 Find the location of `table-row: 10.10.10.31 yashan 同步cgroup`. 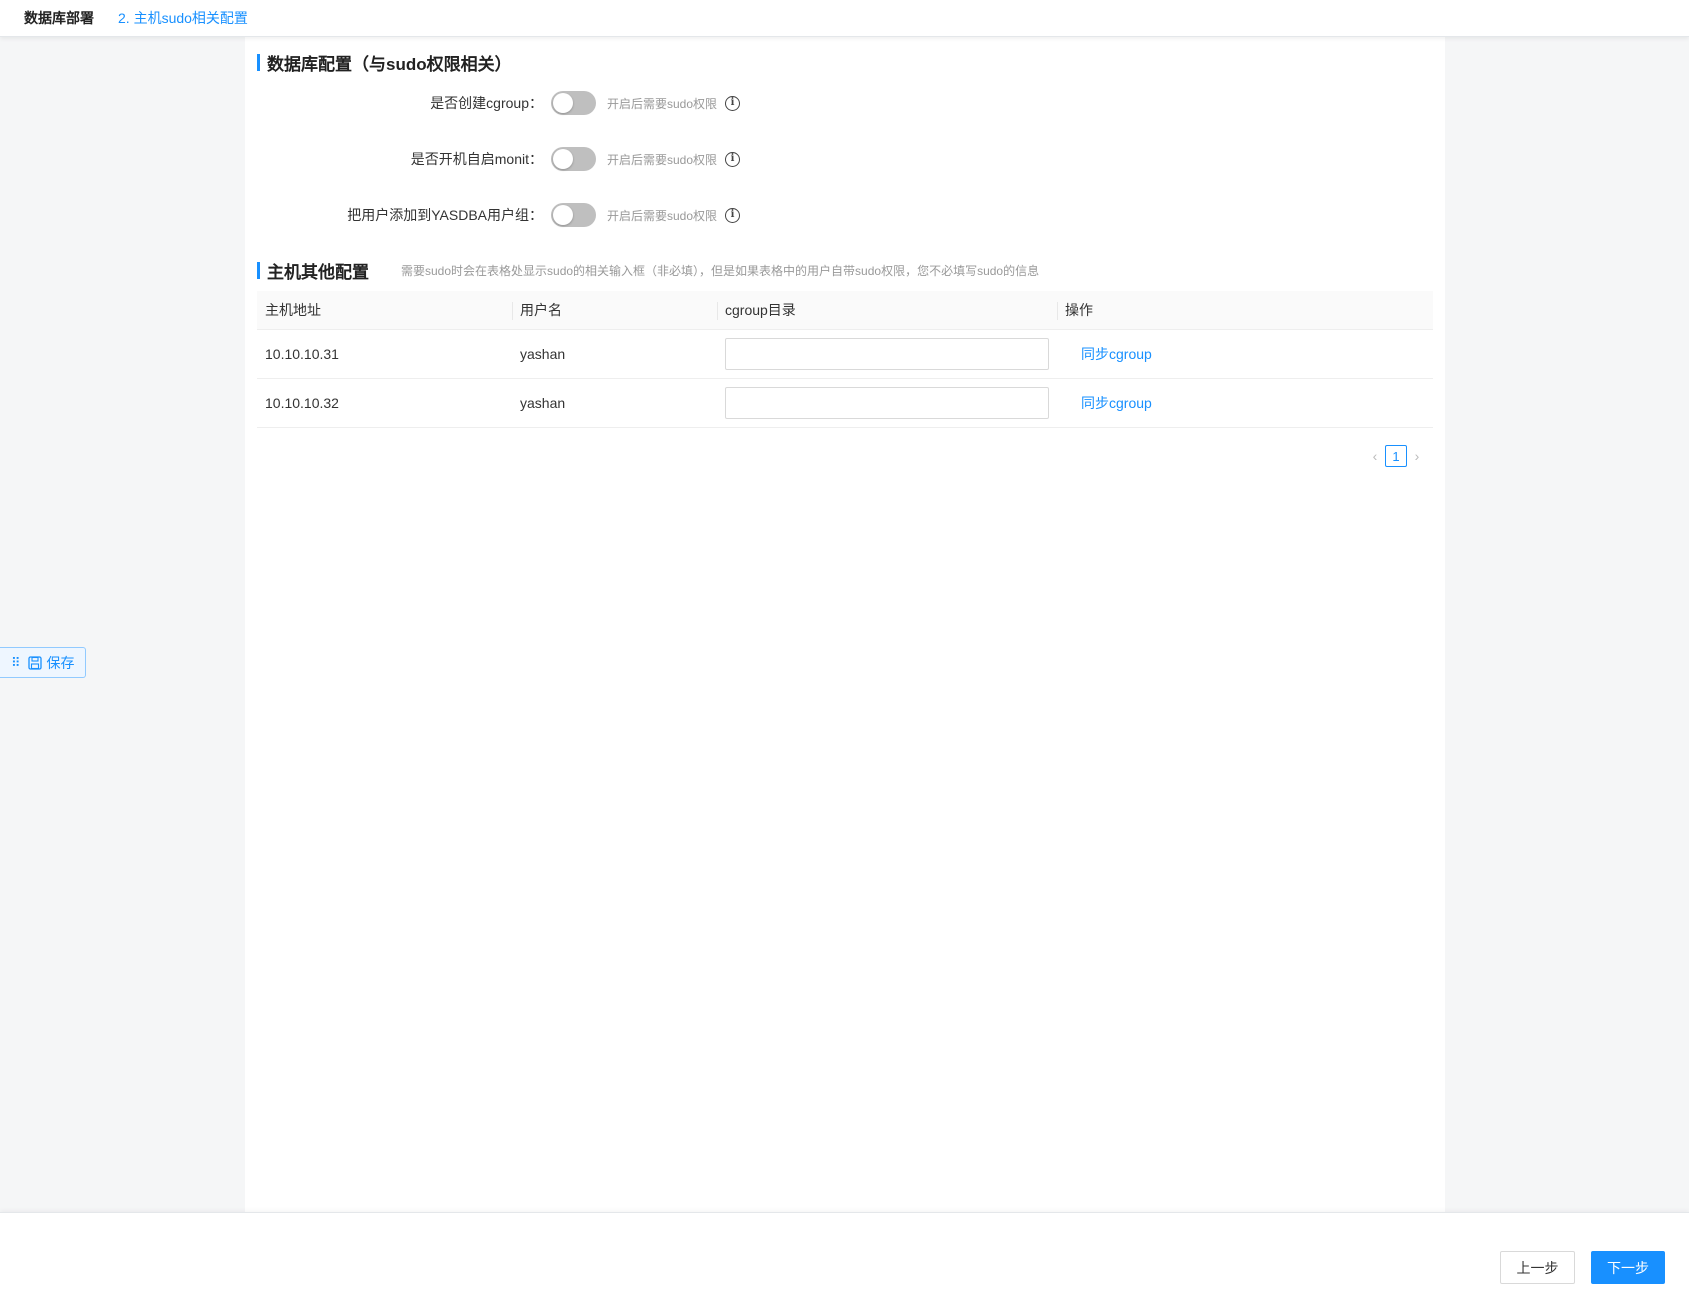

table-row: 10.10.10.31 yashan 同步cgroup is located at coordinates (845, 354).